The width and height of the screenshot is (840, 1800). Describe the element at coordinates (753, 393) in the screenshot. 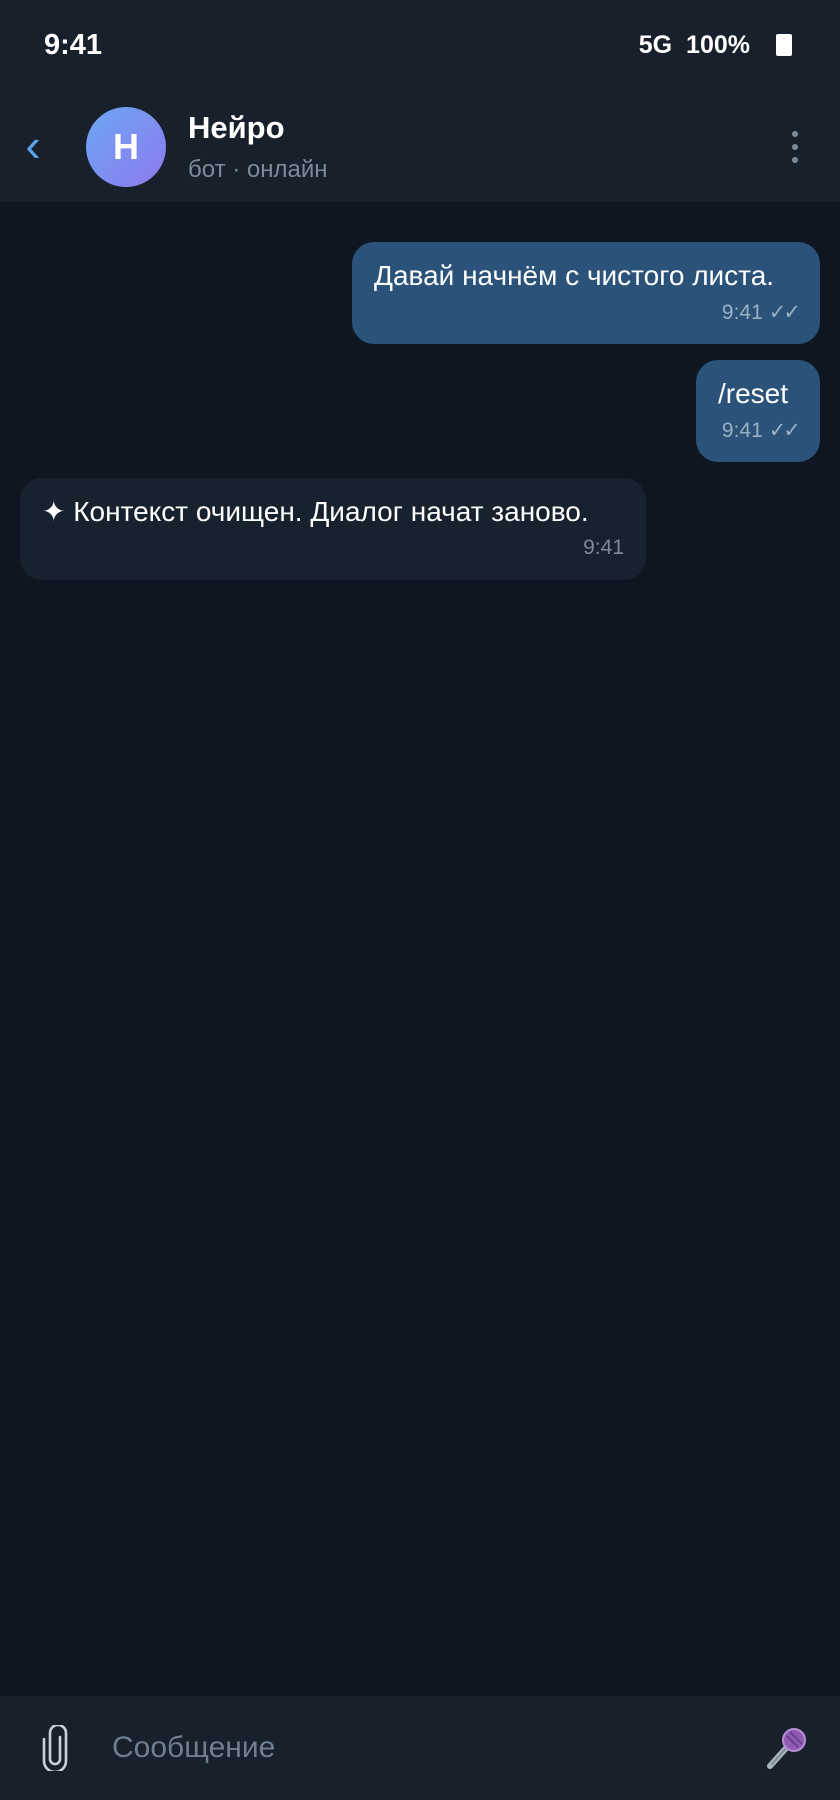

I see `message-text: /reset` at that location.